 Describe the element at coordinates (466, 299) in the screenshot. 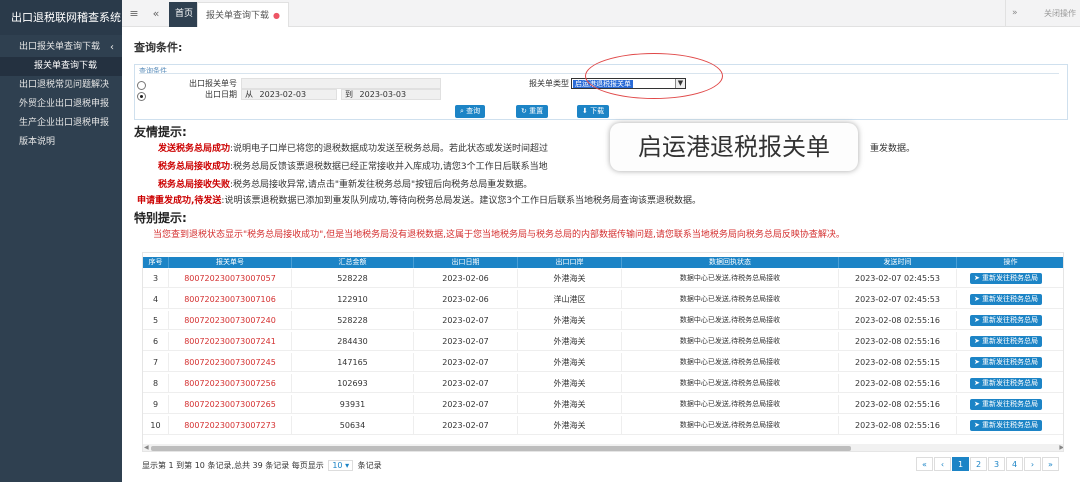

I see `table-cell: 2023-02-06` at that location.